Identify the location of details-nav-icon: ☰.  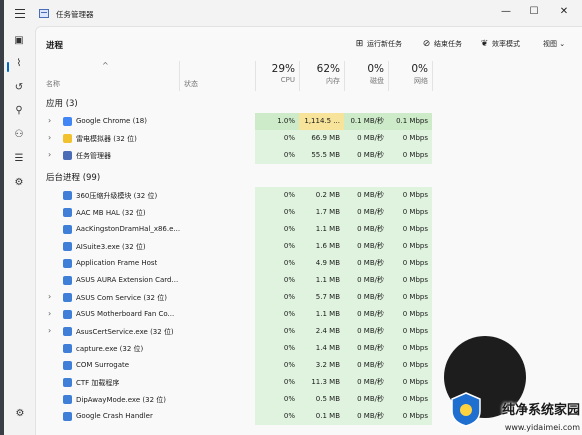
(19, 159).